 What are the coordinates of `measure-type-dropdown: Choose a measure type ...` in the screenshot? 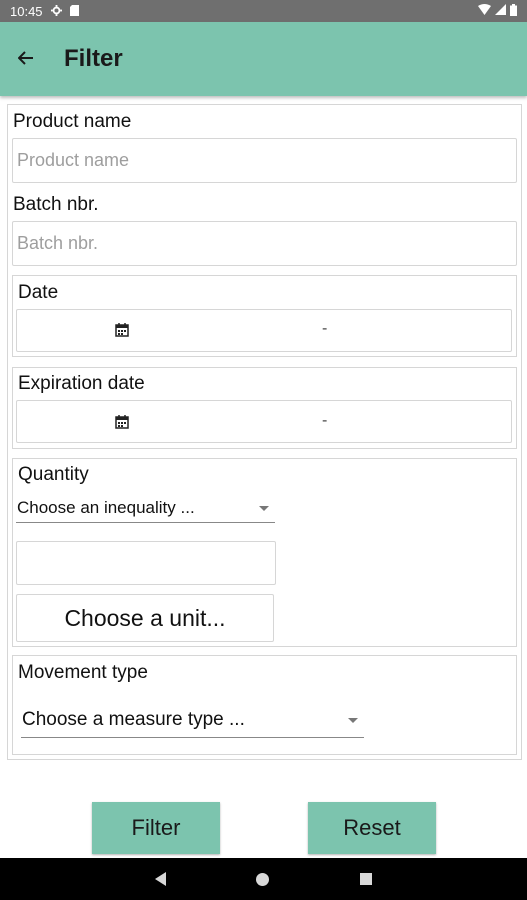 It's located at (192, 721).